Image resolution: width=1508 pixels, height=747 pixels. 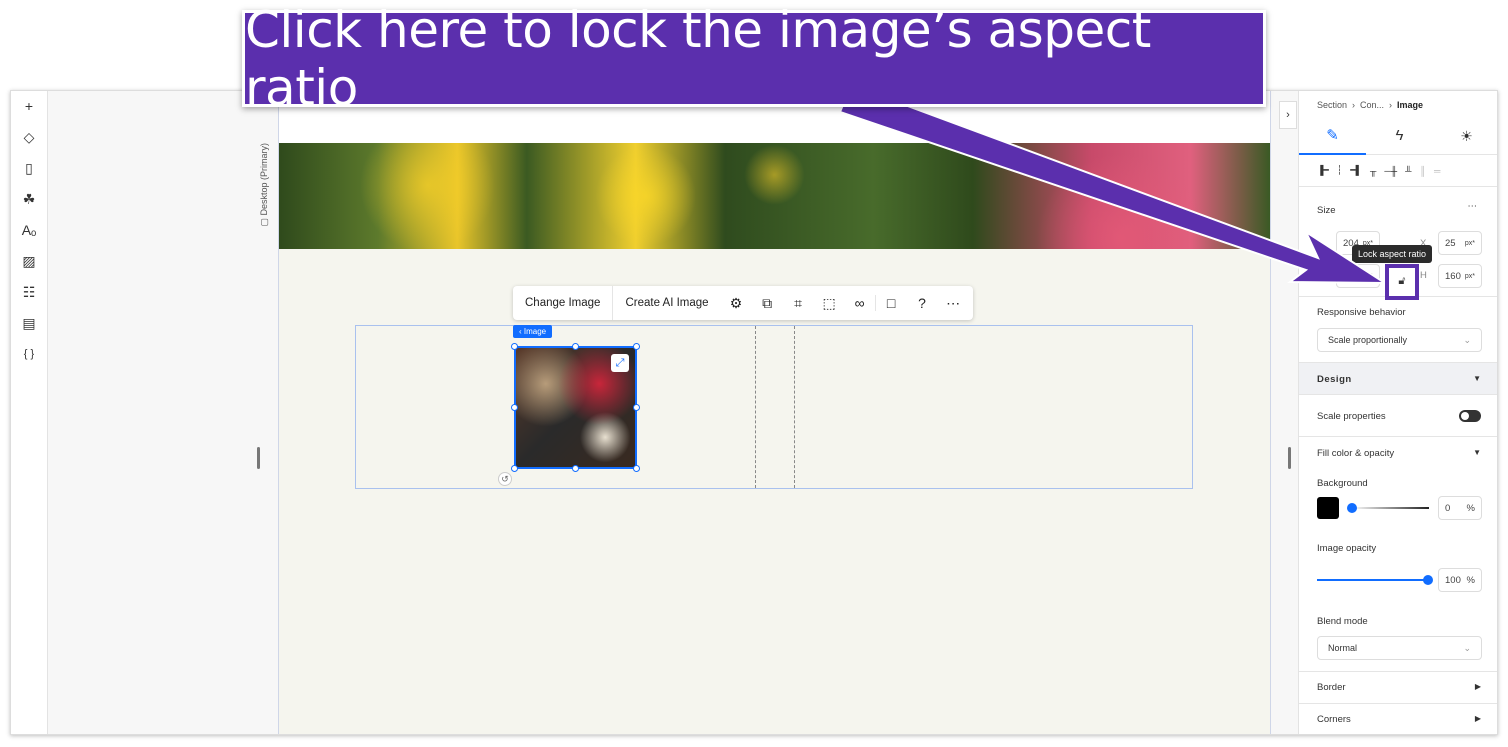 I want to click on lock-icon: 🔓︎, so click(x=1402, y=281).